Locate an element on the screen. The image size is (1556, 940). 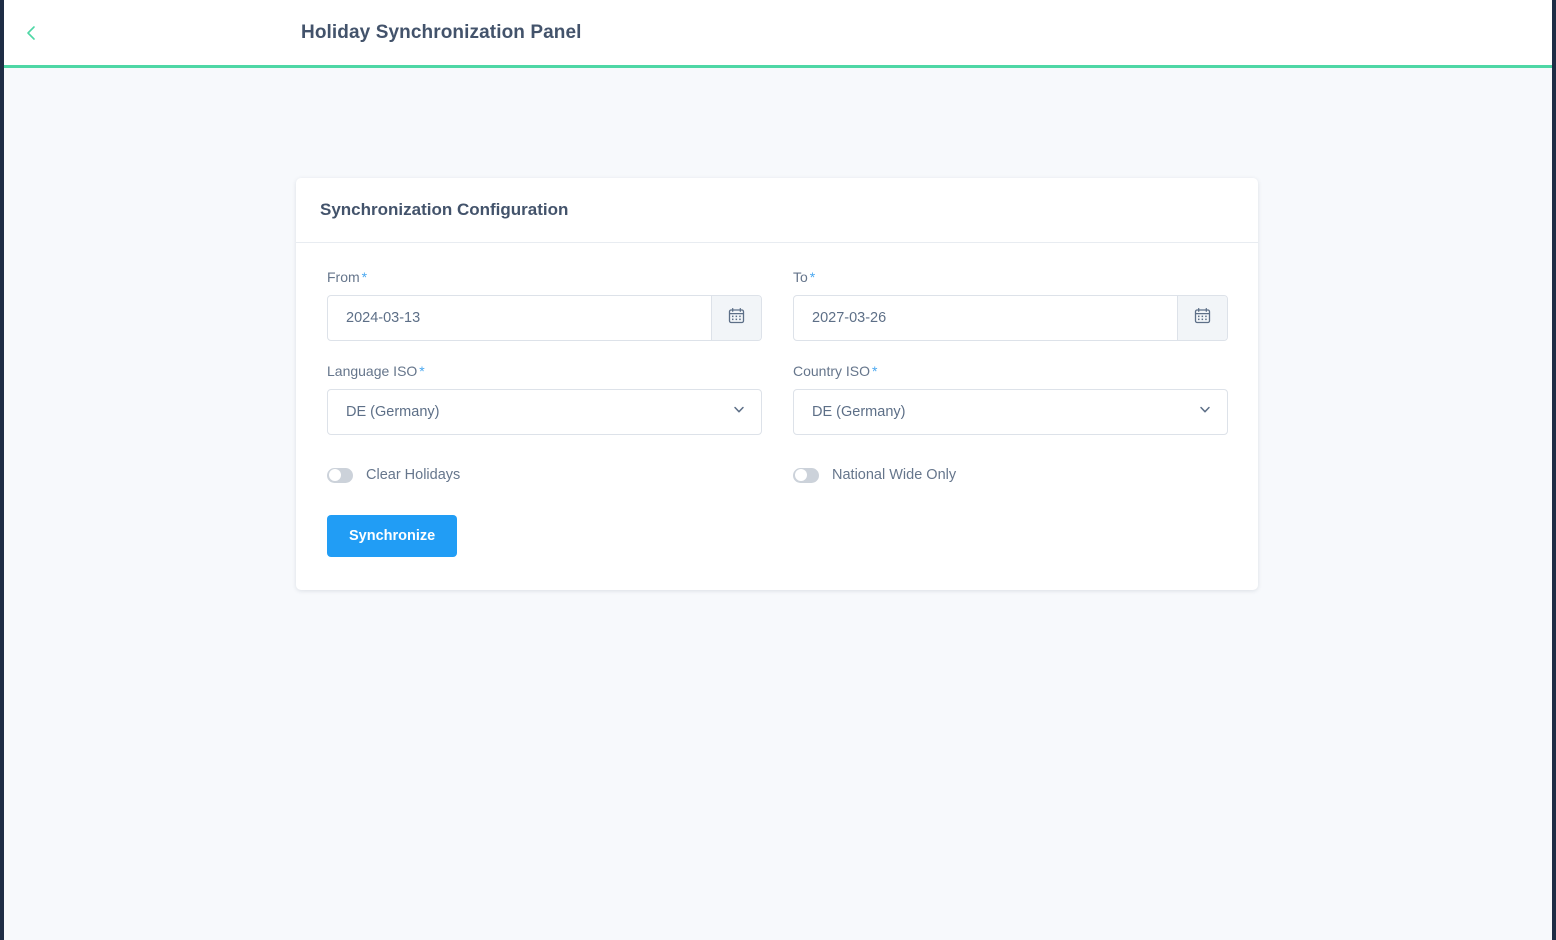
language-iso-field-group: Language ISO * DE (Germany) is located at coordinates (544, 399).